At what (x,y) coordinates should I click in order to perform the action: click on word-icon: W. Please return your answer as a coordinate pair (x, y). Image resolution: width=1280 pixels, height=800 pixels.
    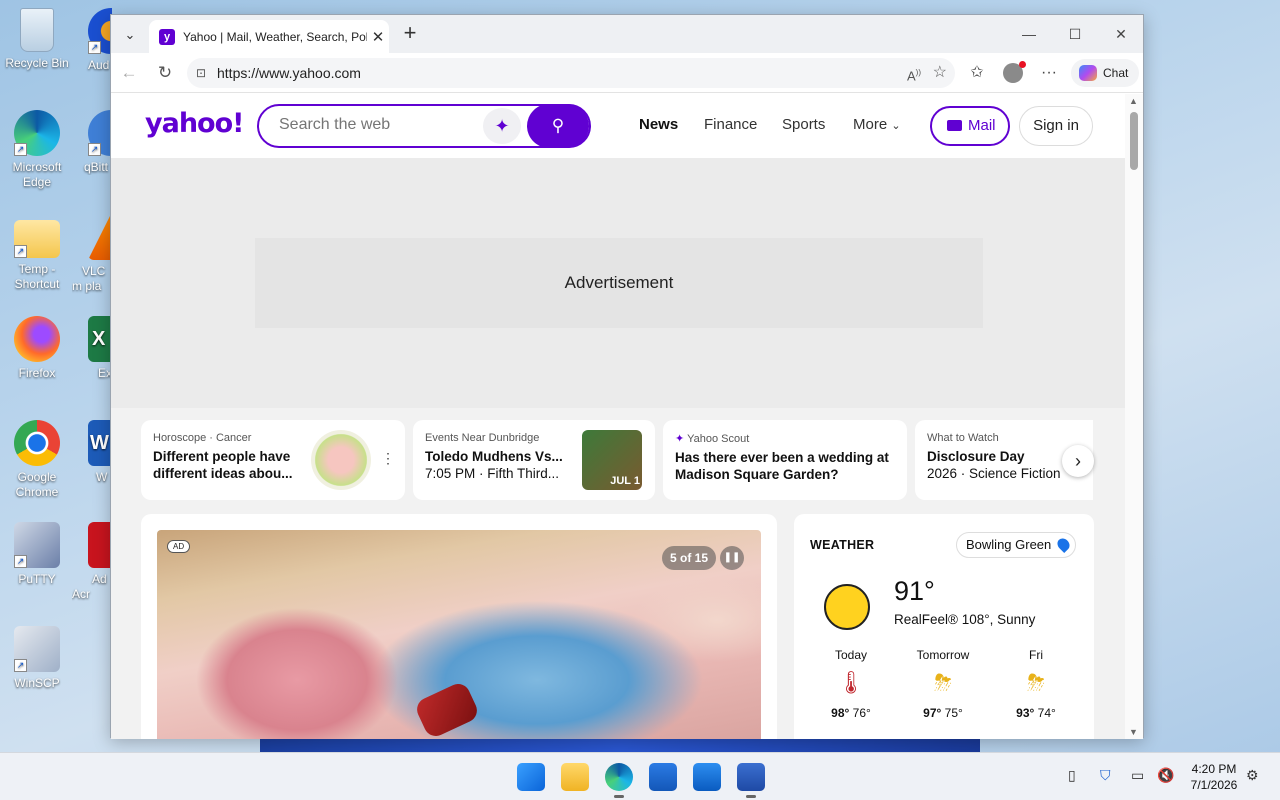
    Looking at the image, I should click on (100, 443).